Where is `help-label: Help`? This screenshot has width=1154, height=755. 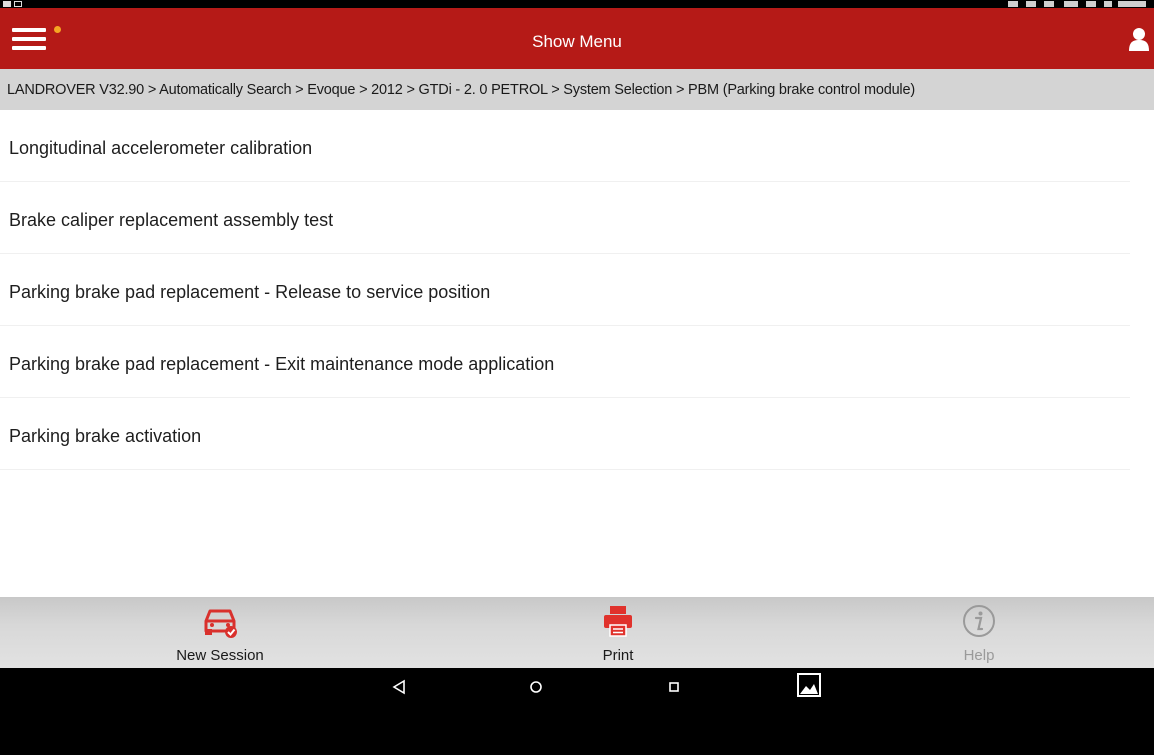 help-label: Help is located at coordinates (979, 655).